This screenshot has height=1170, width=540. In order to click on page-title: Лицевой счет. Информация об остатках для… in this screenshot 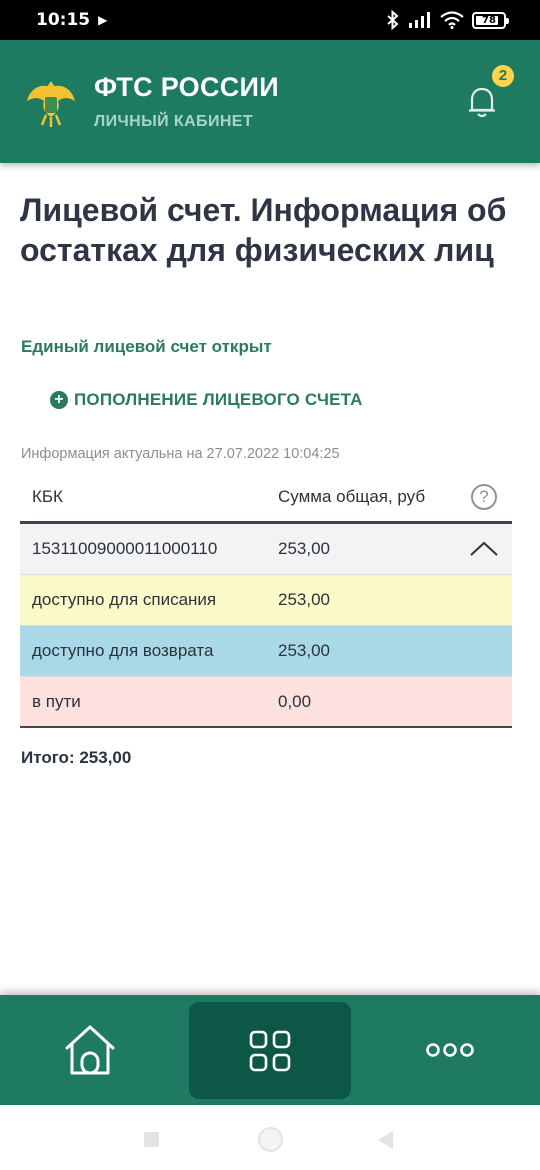, I will do `click(263, 230)`.